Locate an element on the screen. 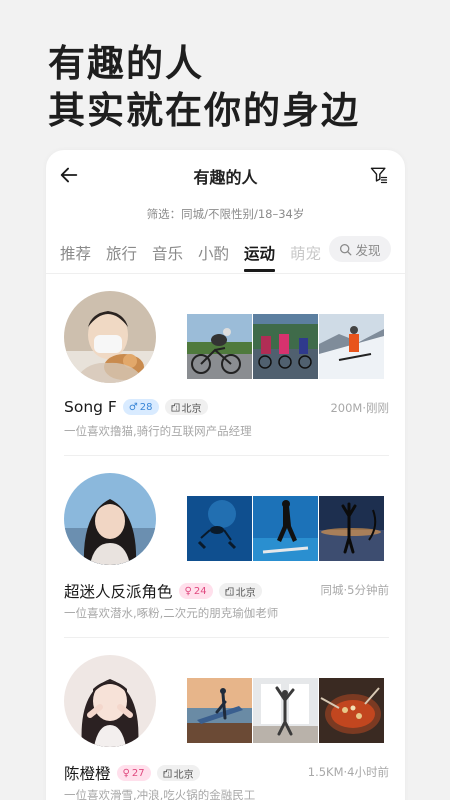 This screenshot has width=450, height=800. male-icon: ♂ is located at coordinates (133, 407).